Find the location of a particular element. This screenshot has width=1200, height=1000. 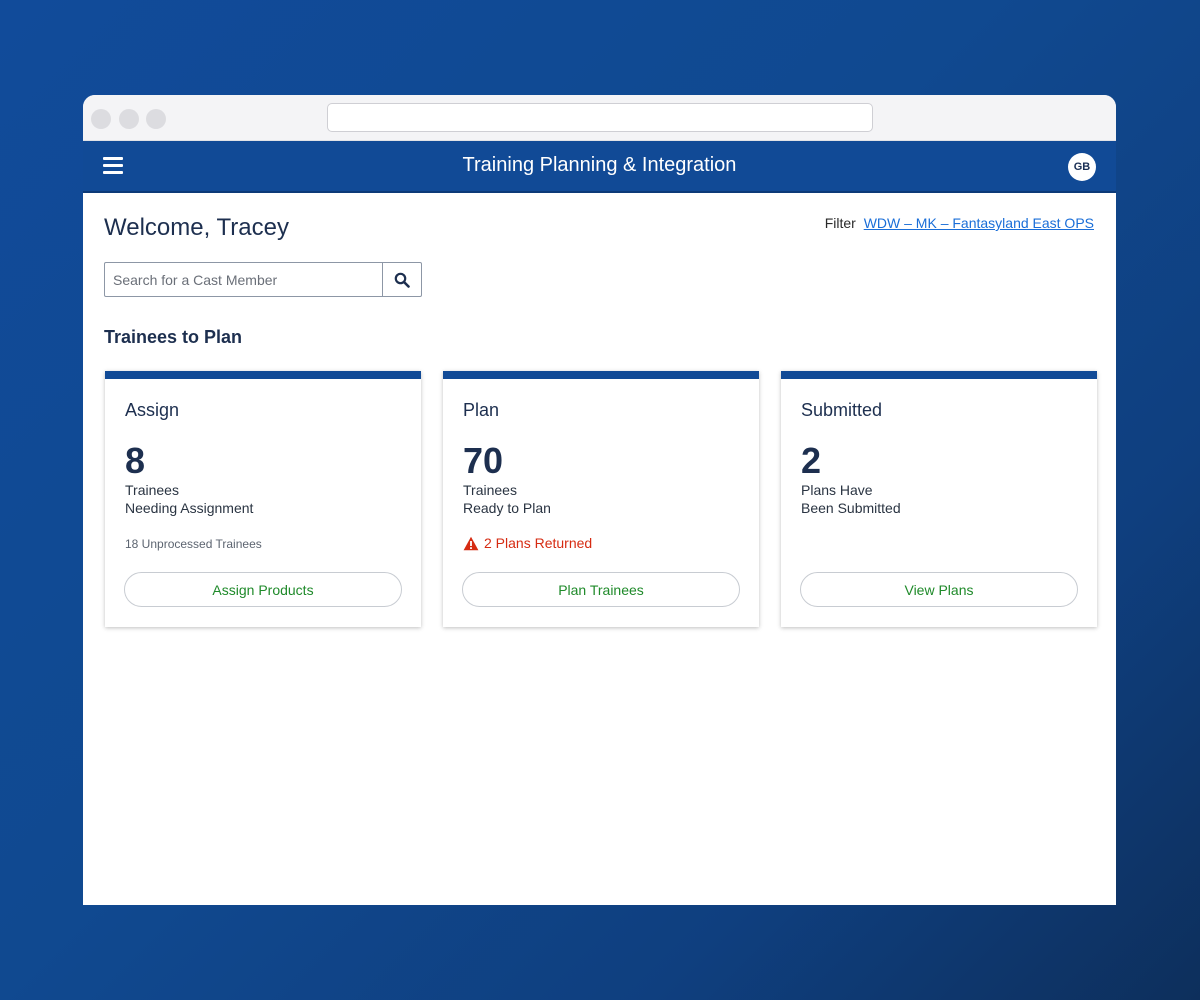

section-title: Trainees to Plan is located at coordinates (173, 337).